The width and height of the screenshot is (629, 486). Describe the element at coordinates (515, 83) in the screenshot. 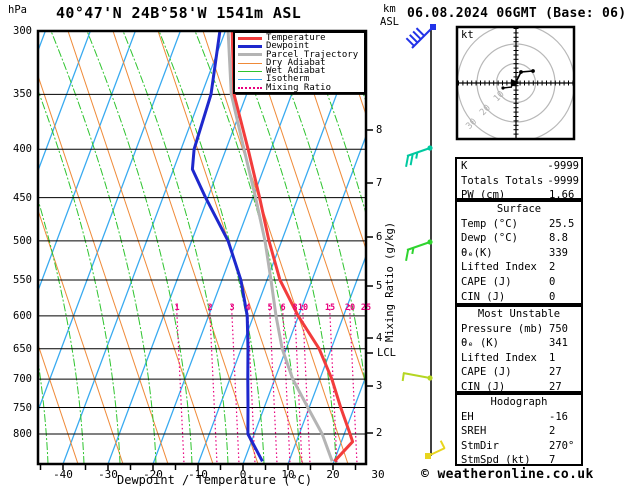

I see `hodograph: 102030` at that location.